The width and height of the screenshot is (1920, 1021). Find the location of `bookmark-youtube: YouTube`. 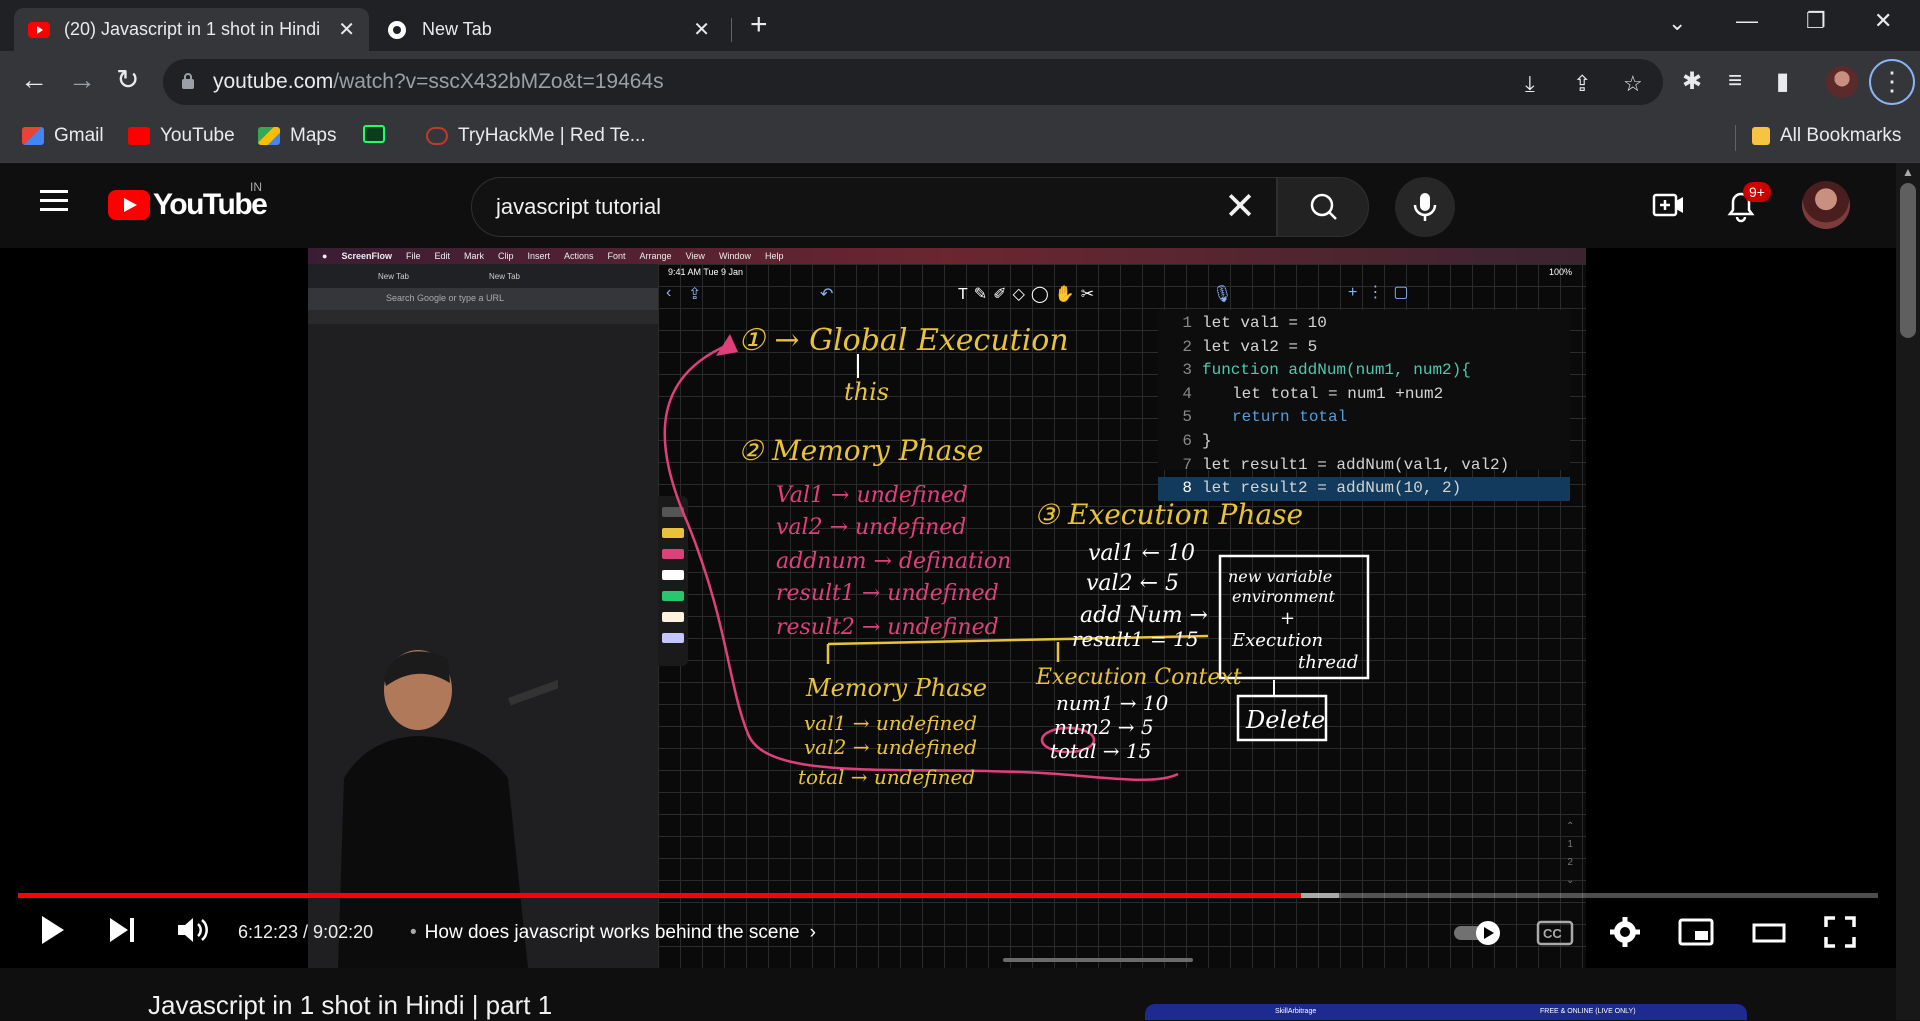

bookmark-youtube: YouTube is located at coordinates (181, 136).